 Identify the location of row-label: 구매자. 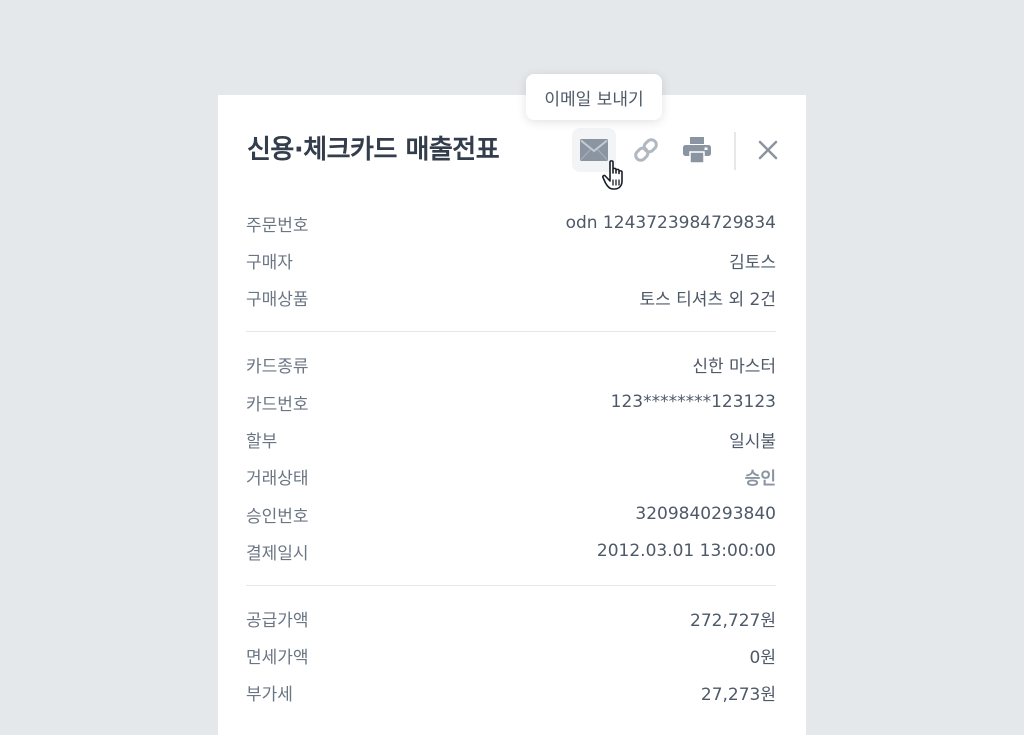
(269, 262).